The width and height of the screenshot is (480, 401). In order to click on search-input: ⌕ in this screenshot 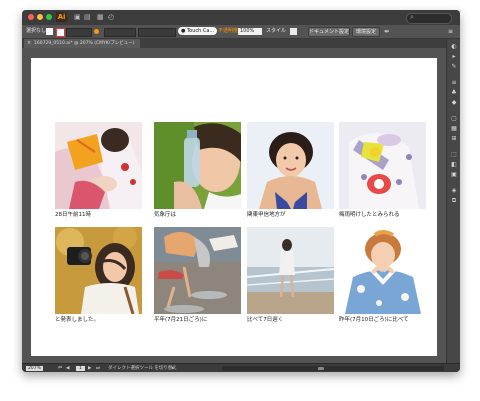, I will do `click(429, 18)`.